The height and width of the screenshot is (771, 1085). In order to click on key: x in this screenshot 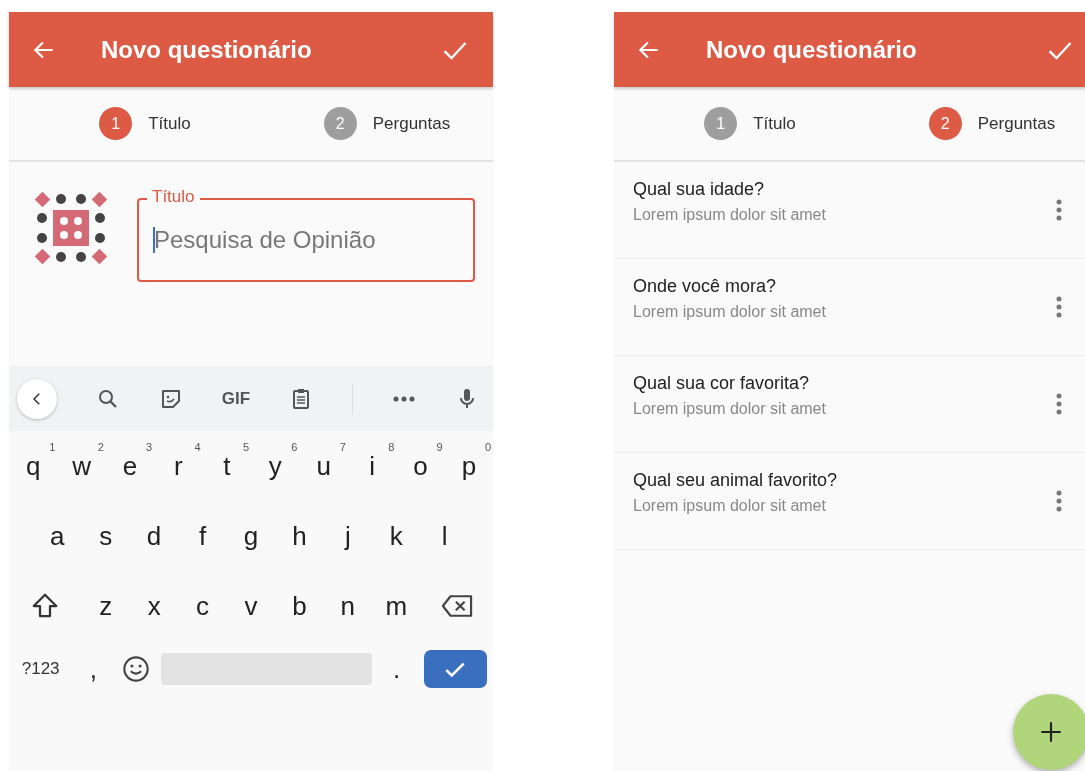, I will do `click(154, 606)`.